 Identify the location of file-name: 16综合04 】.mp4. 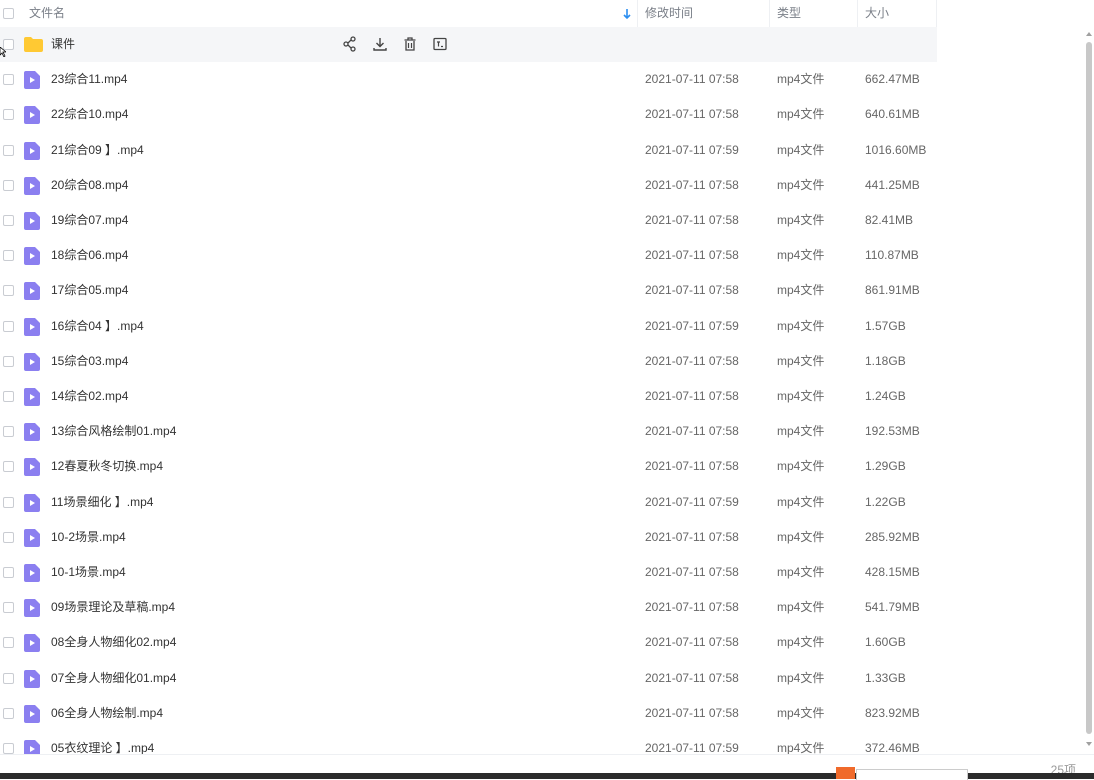
(97, 326).